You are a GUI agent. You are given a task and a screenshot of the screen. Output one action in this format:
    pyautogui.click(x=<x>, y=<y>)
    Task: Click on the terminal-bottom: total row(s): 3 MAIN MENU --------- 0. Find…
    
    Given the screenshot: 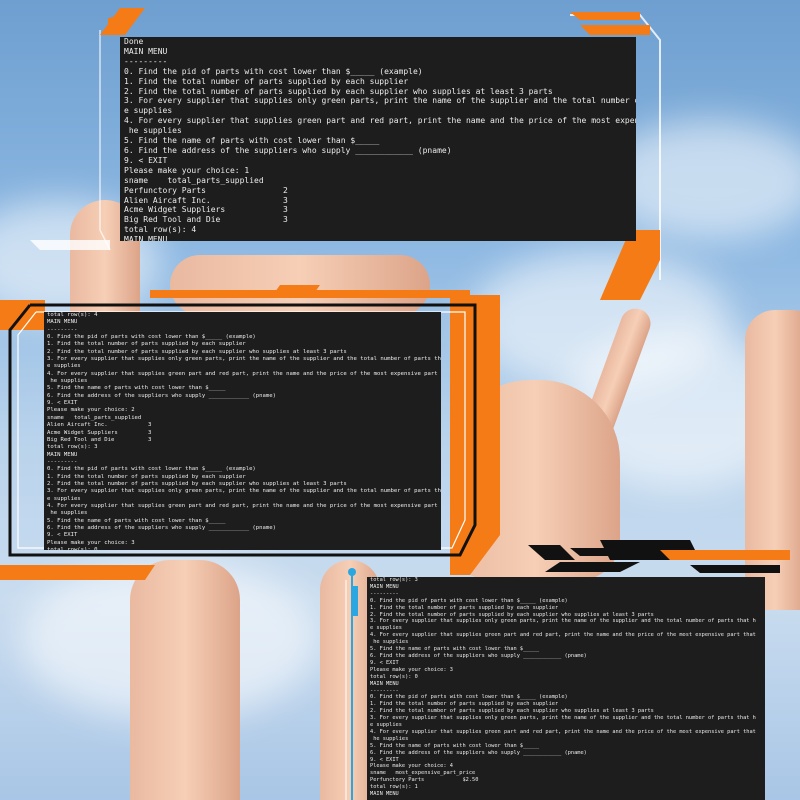 What is the action you would take?
    pyautogui.click(x=566, y=688)
    